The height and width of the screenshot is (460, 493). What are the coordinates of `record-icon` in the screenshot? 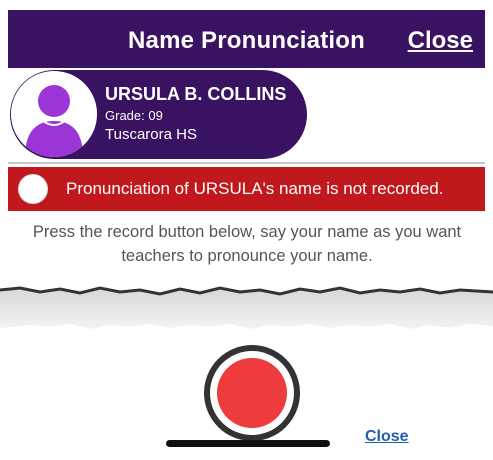 It's located at (252, 393).